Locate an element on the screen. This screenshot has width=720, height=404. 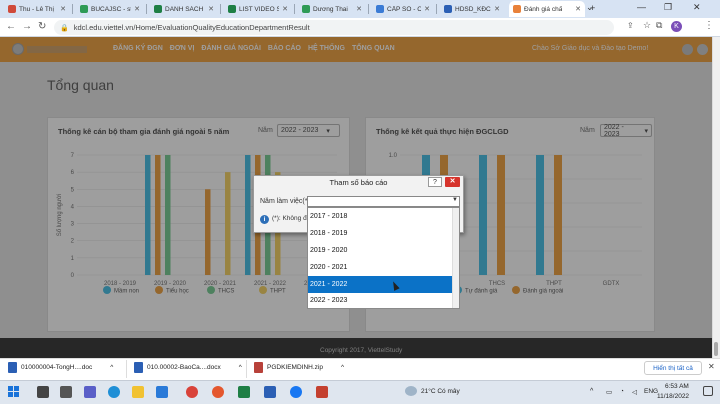
dialog-help-button: ? is located at coordinates (435, 182).